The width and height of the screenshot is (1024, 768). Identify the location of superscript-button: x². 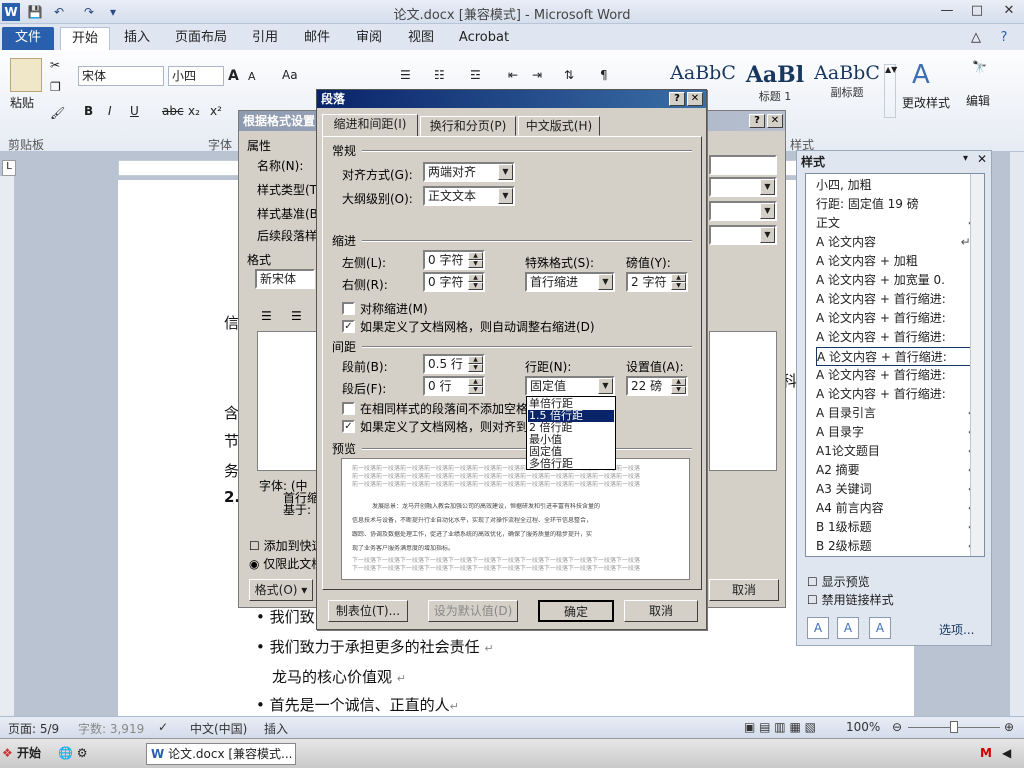
(216, 111).